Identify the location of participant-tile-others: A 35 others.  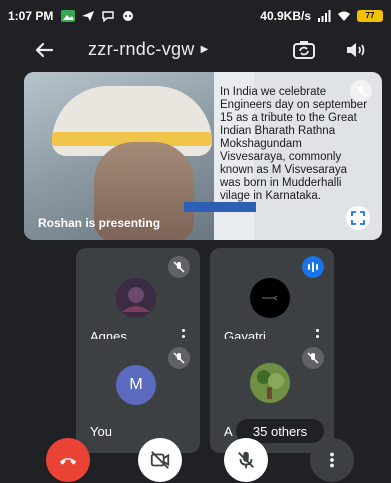
(272, 396).